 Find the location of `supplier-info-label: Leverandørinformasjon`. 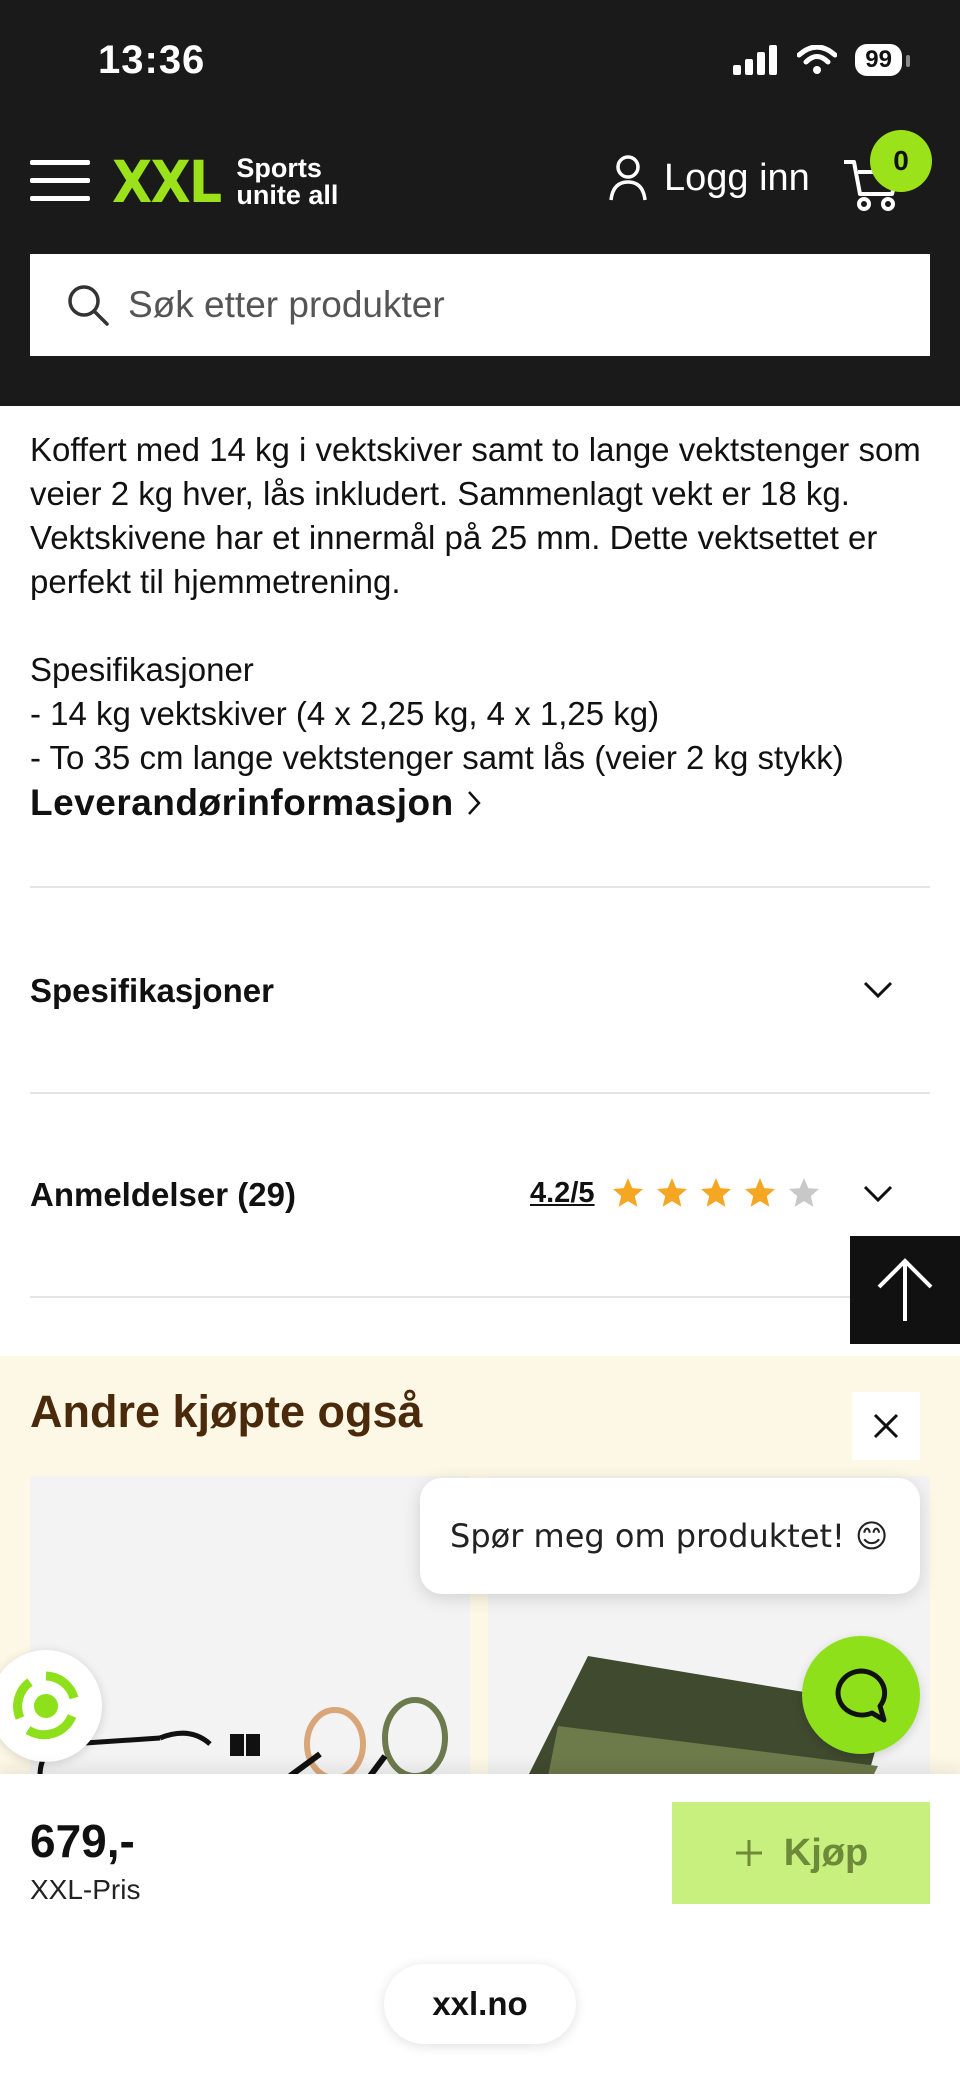

supplier-info-label: Leverandørinformasjon is located at coordinates (242, 802).